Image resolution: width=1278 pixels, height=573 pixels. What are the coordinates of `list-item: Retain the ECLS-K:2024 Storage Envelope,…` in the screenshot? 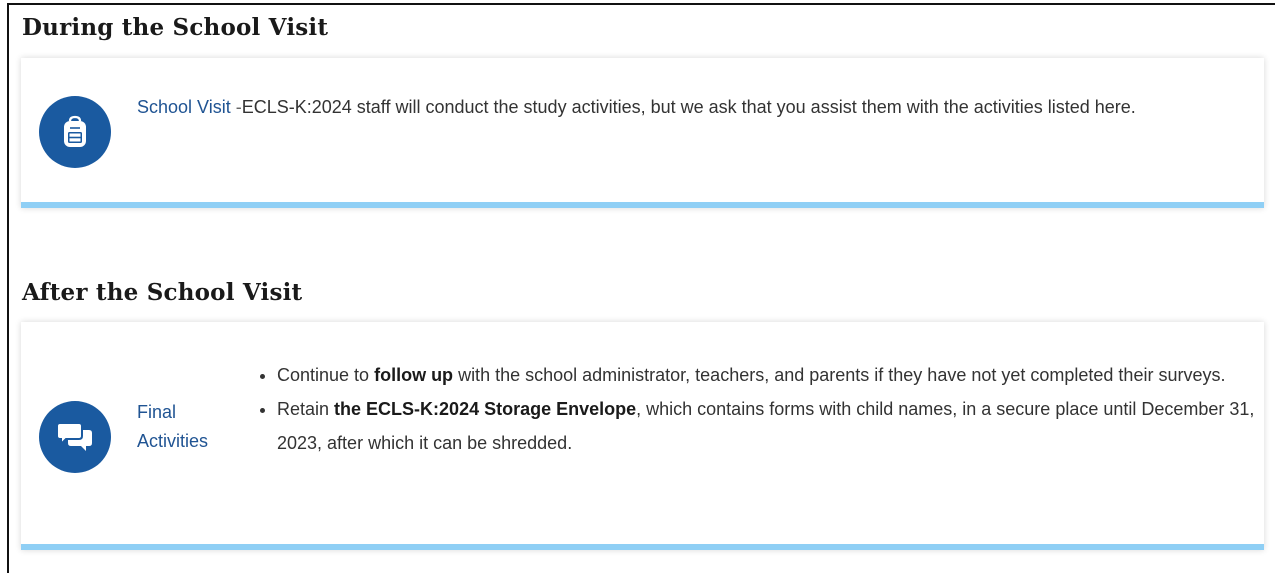 It's located at (777, 426).